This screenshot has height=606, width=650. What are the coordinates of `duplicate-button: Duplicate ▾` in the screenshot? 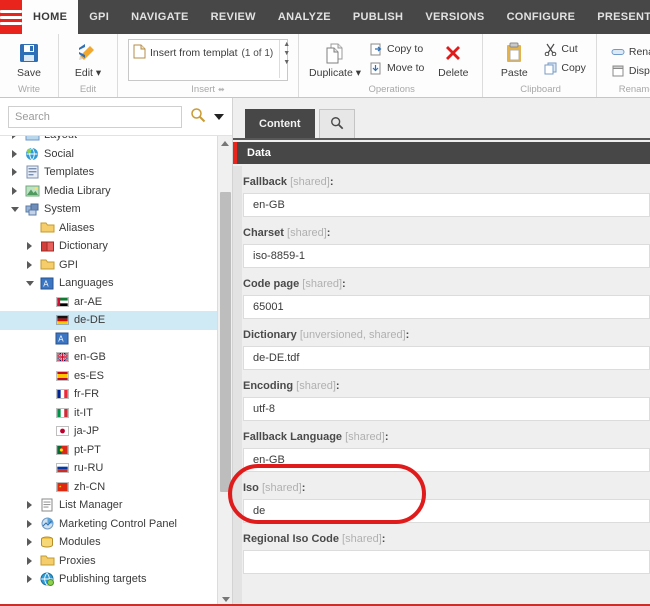 It's located at (335, 60).